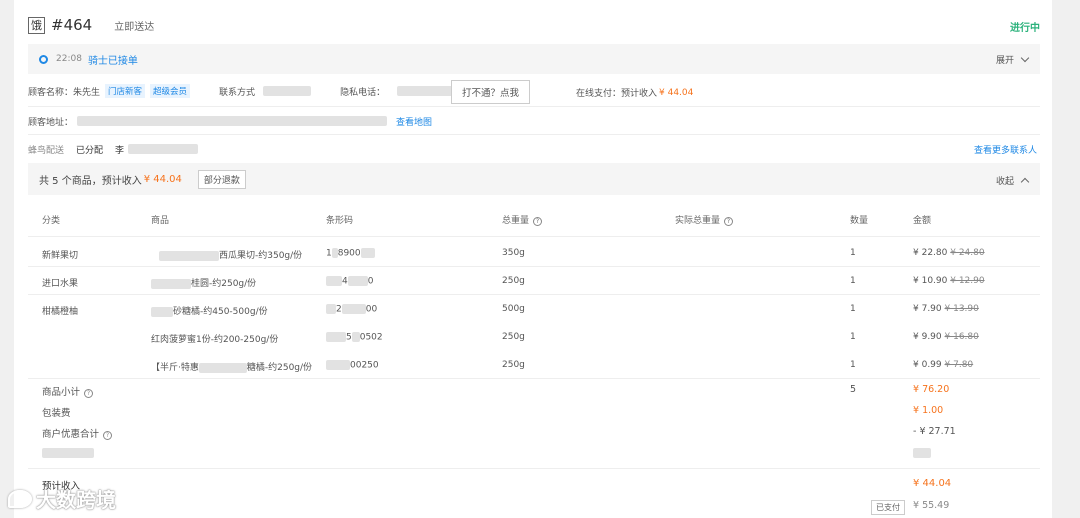 The width and height of the screenshot is (1080, 518). I want to click on chevron-down-icon, so click(1025, 58).